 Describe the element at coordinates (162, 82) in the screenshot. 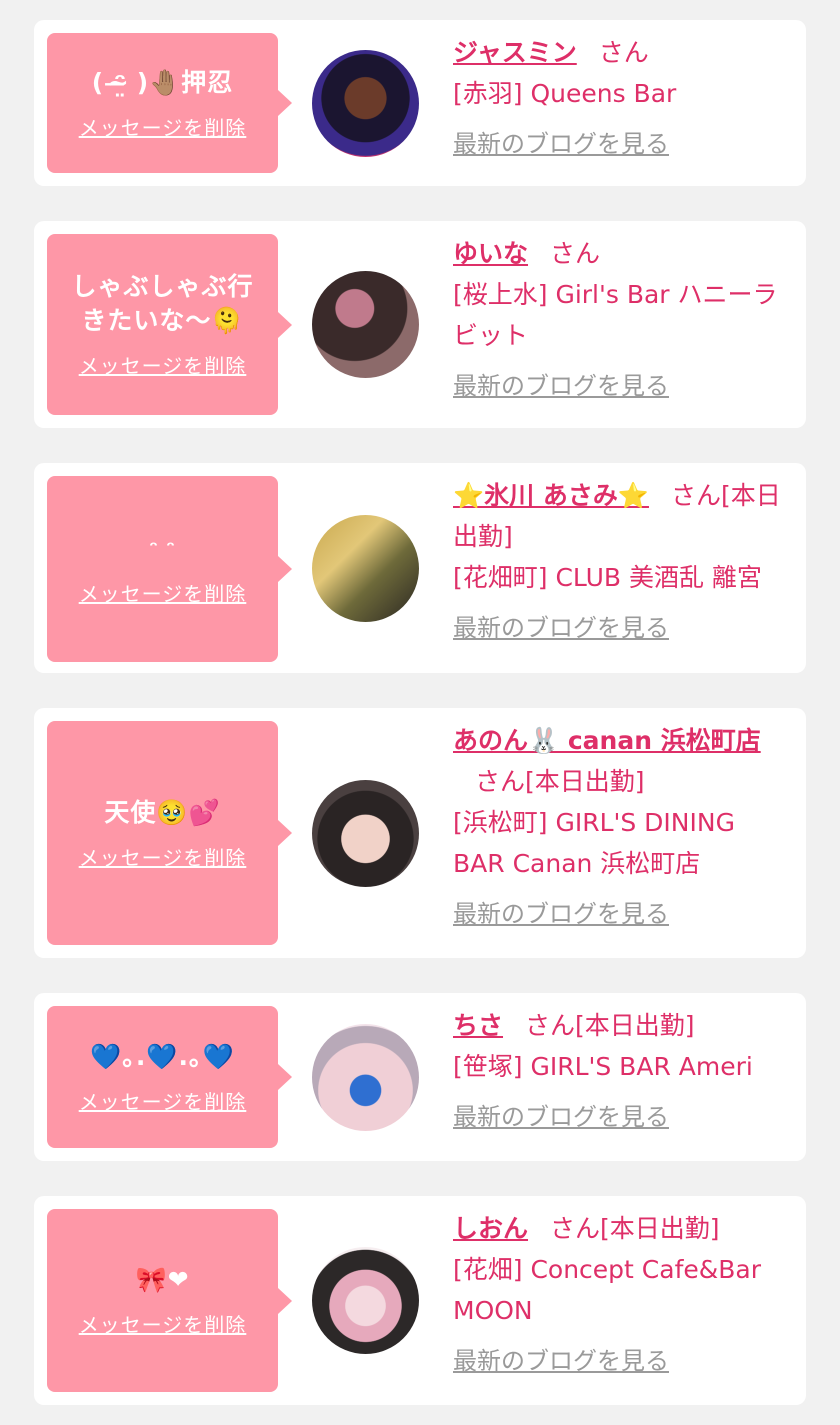

I see `message-text: ( ᵔ̴̶̤ )🤚🏽押忍` at that location.